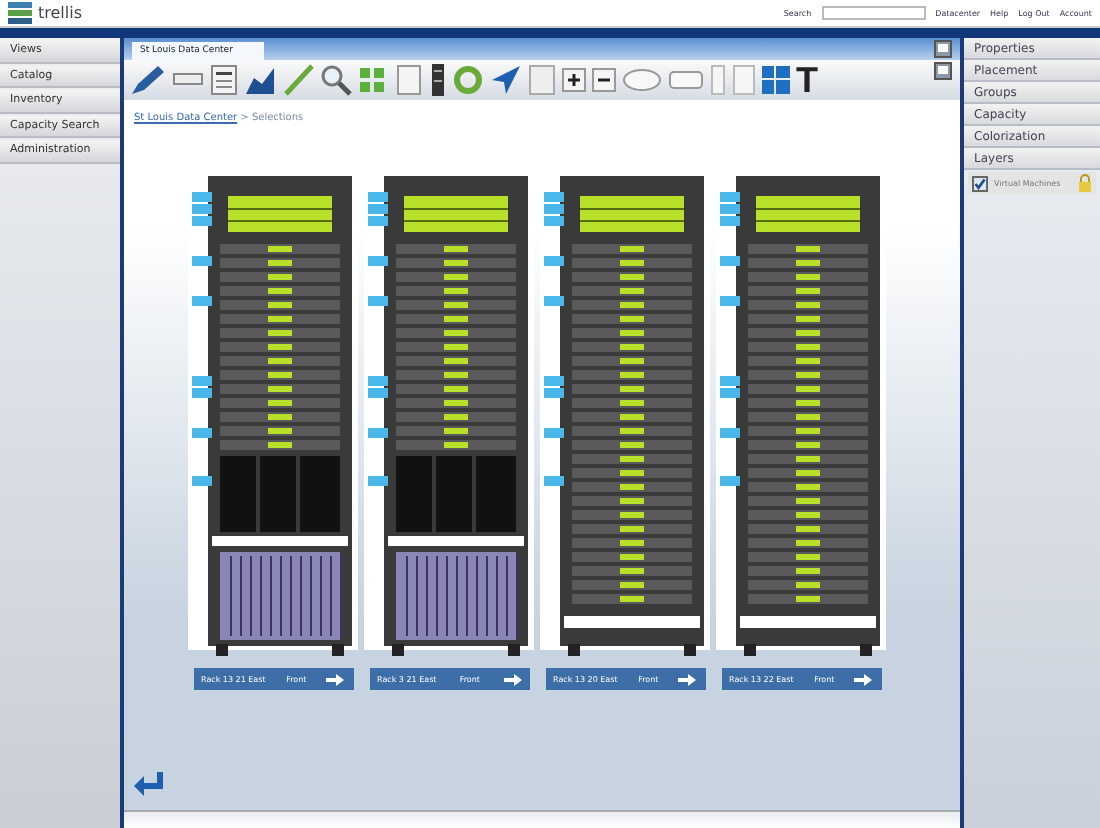 The height and width of the screenshot is (828, 1100). I want to click on pointer-icon, so click(506, 80).